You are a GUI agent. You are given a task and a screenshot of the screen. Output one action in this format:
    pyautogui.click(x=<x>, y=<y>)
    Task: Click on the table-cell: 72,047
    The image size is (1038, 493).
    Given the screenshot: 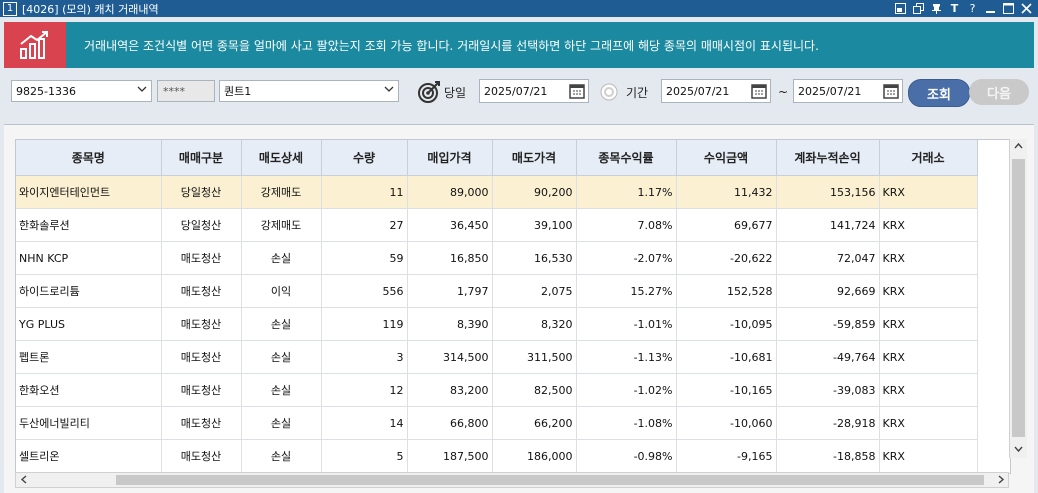 What is the action you would take?
    pyautogui.click(x=828, y=258)
    